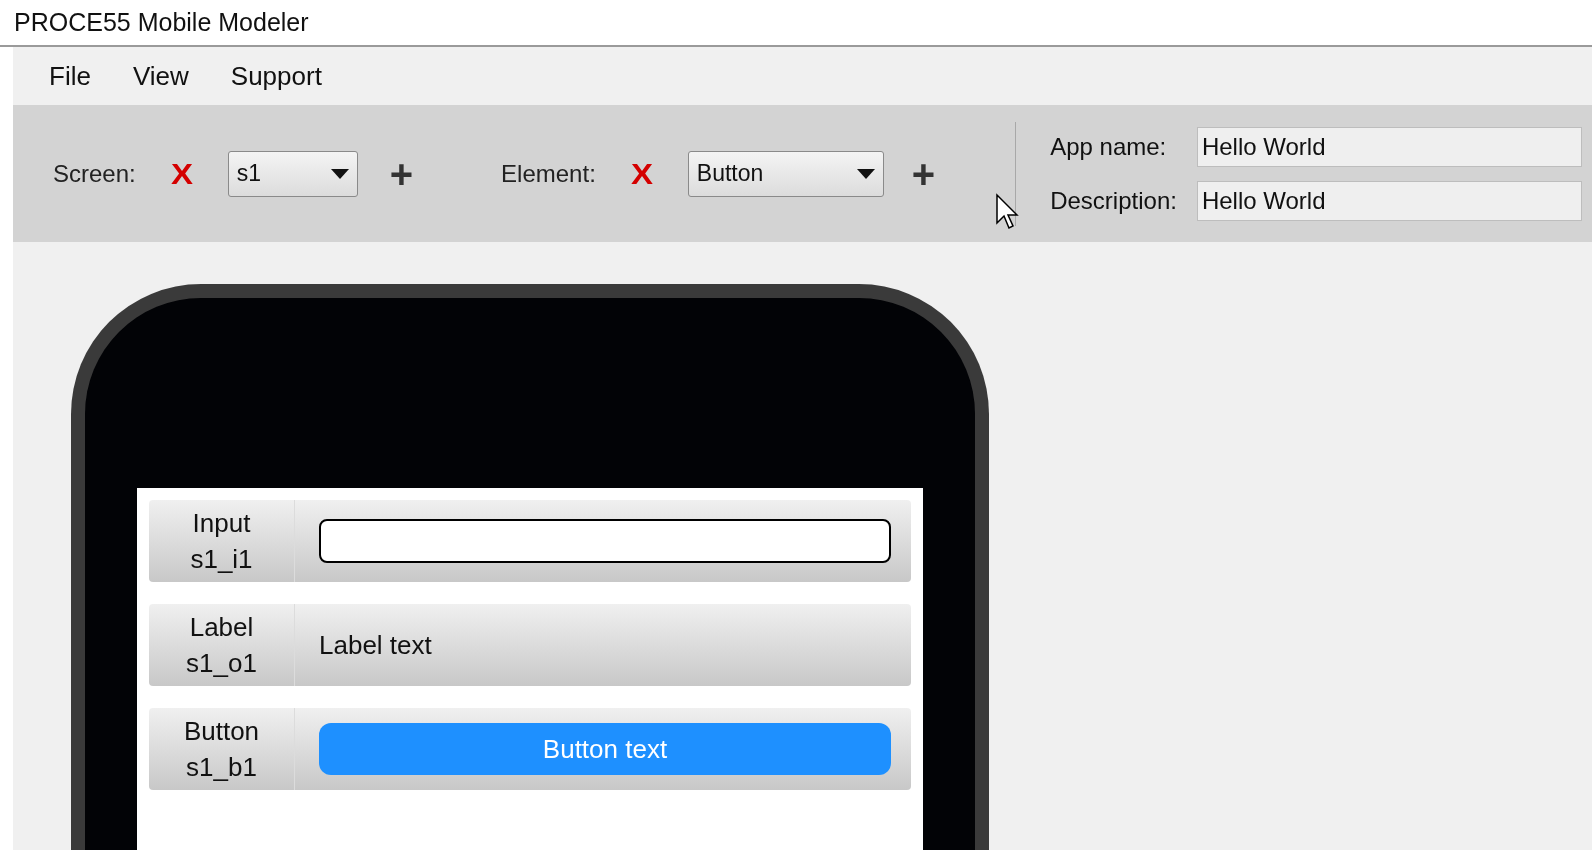  What do you see at coordinates (221, 663) in the screenshot?
I see `element-id: s1_o1` at bounding box center [221, 663].